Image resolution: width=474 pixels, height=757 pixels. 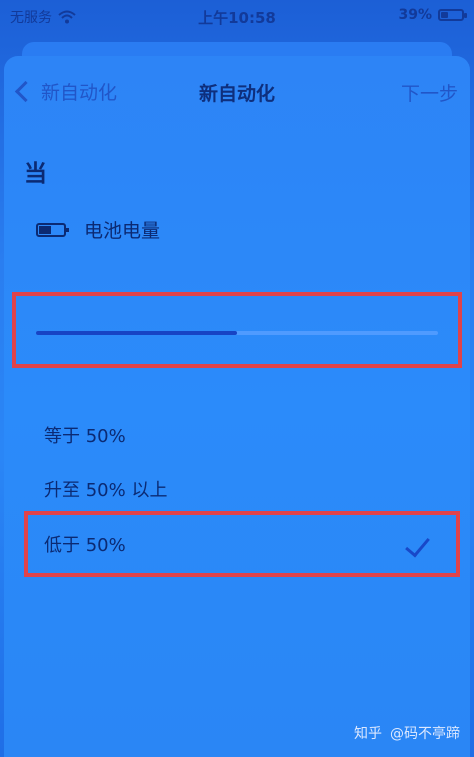 What do you see at coordinates (242, 544) in the screenshot?
I see `option-falls-below: 低于 50%` at bounding box center [242, 544].